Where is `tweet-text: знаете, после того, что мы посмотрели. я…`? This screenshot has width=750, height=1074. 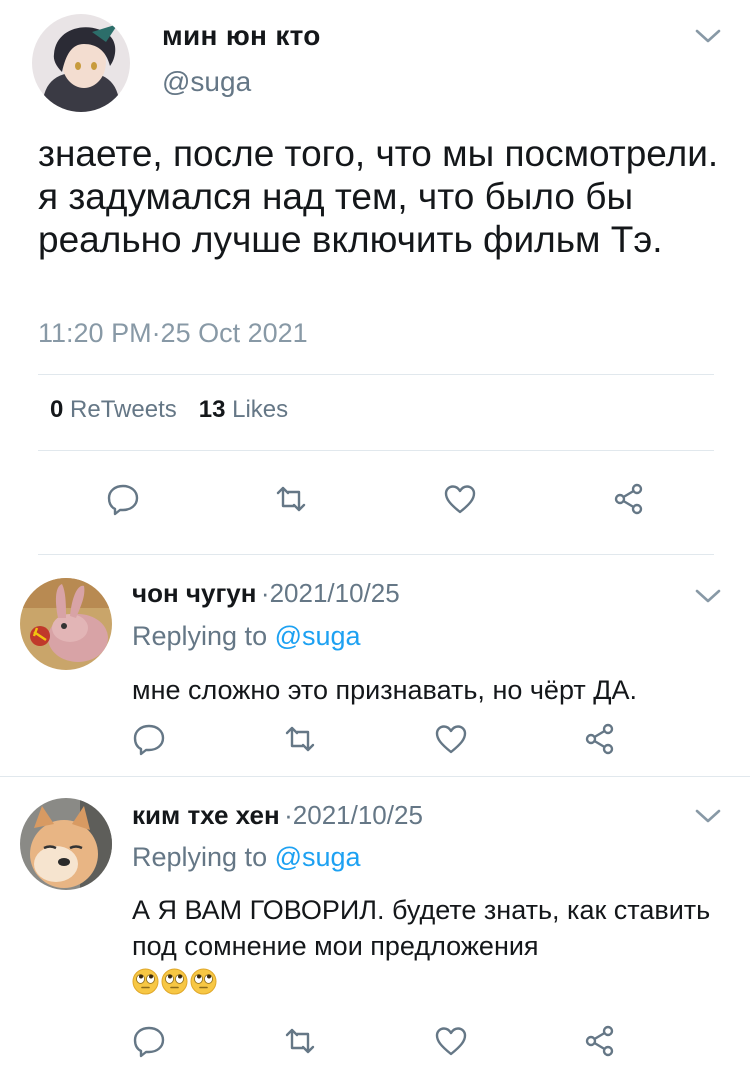 tweet-text: знаете, после того, что мы посмотрели. я… is located at coordinates (378, 196).